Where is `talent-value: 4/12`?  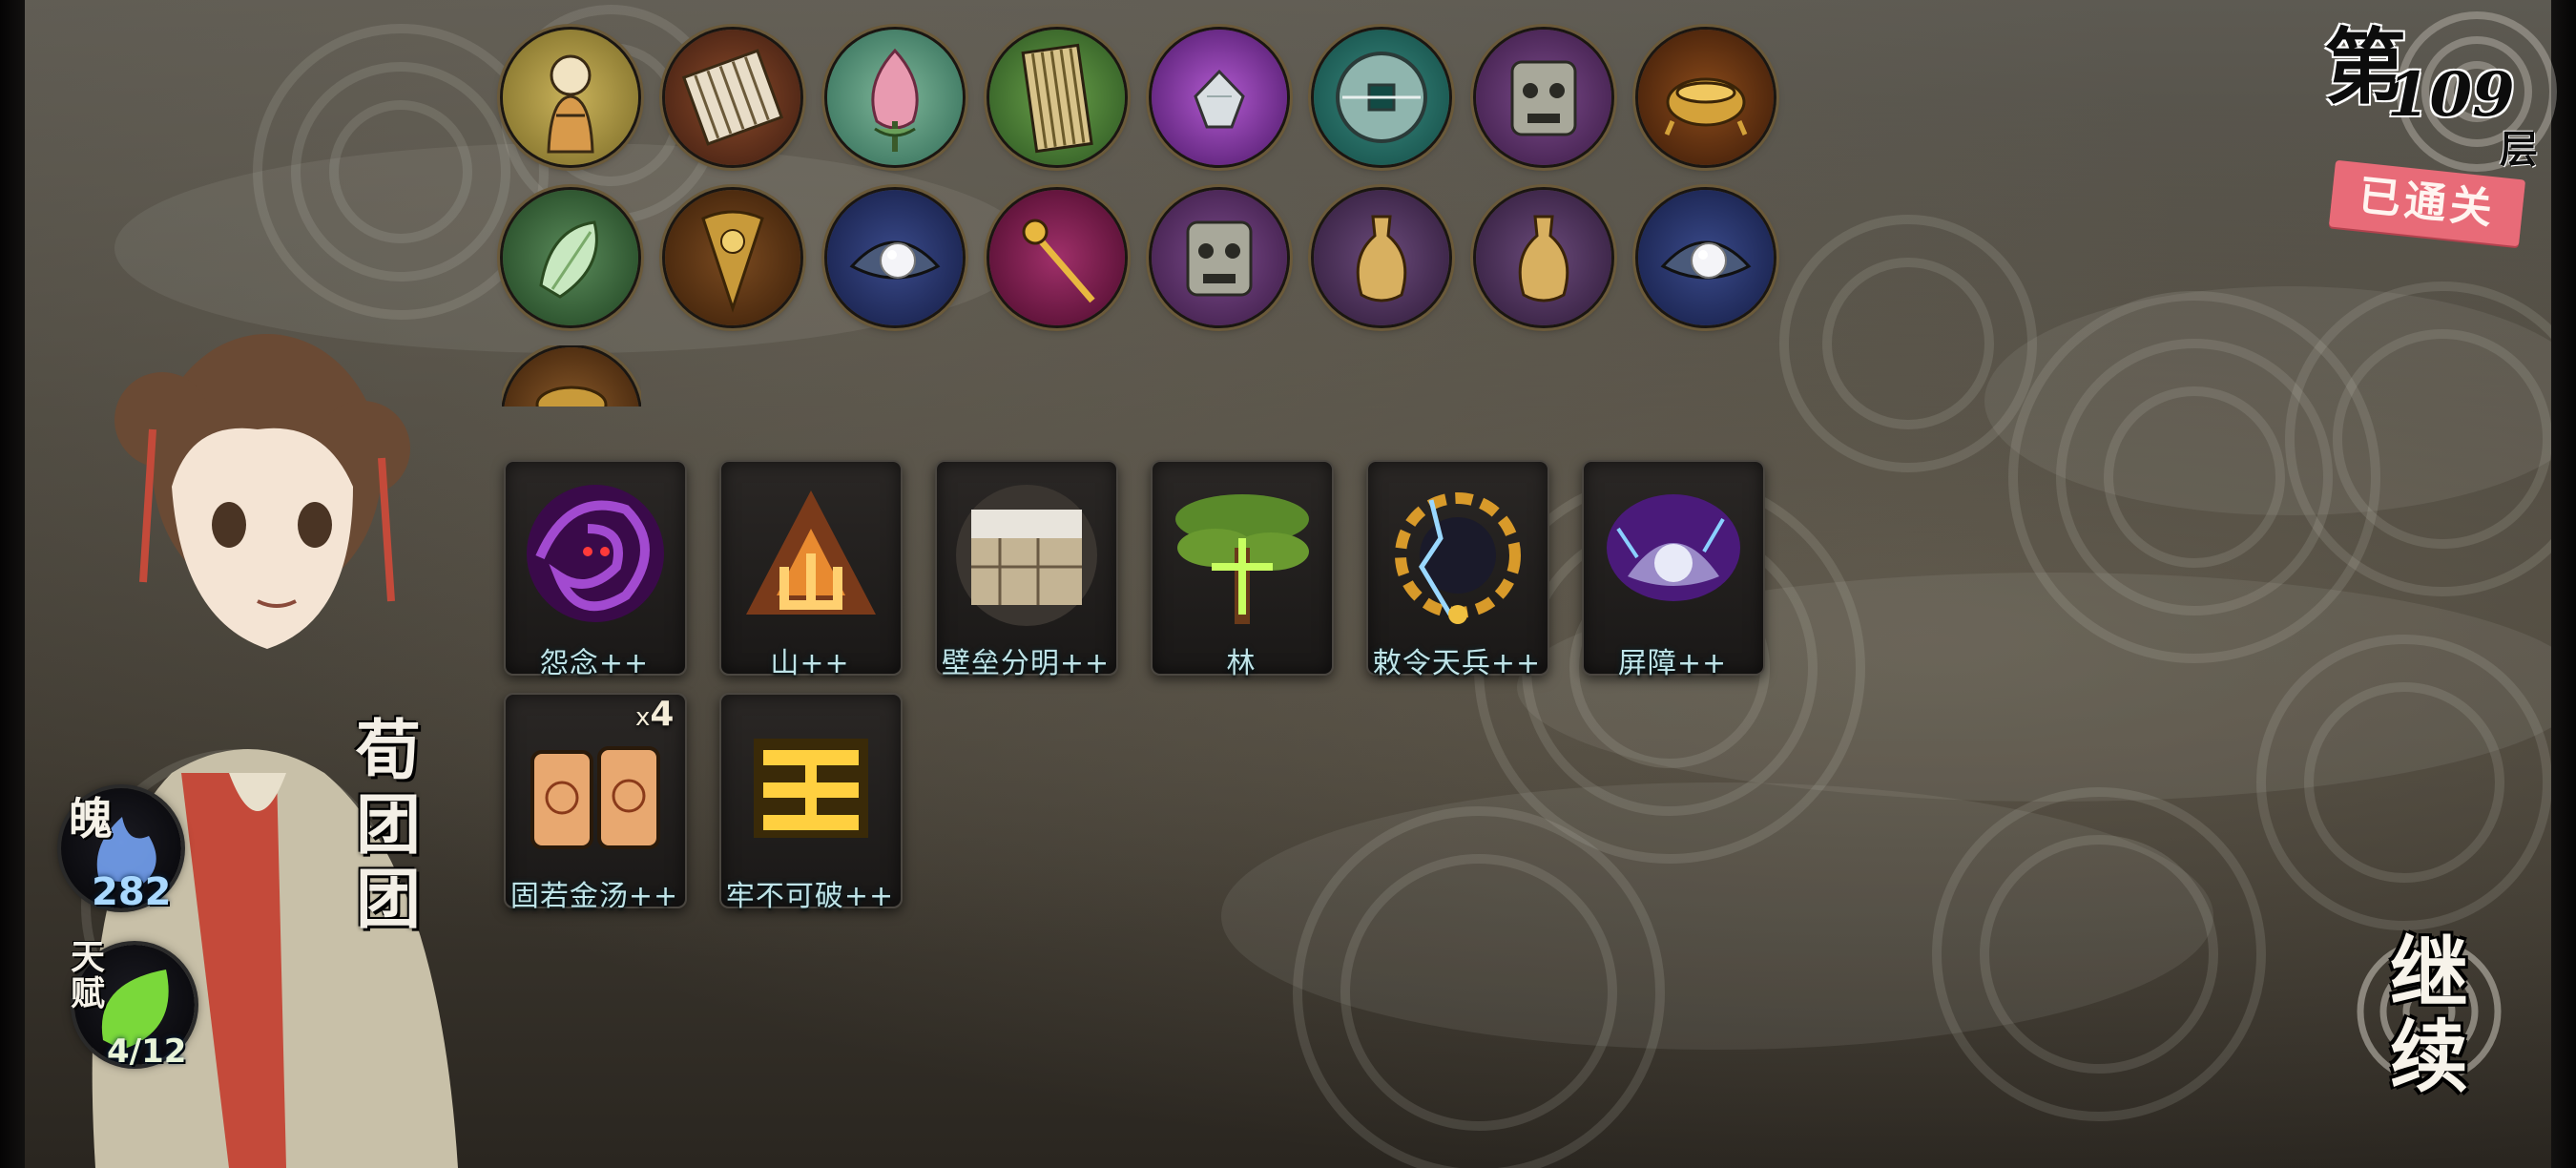 talent-value: 4/12 is located at coordinates (147, 1051).